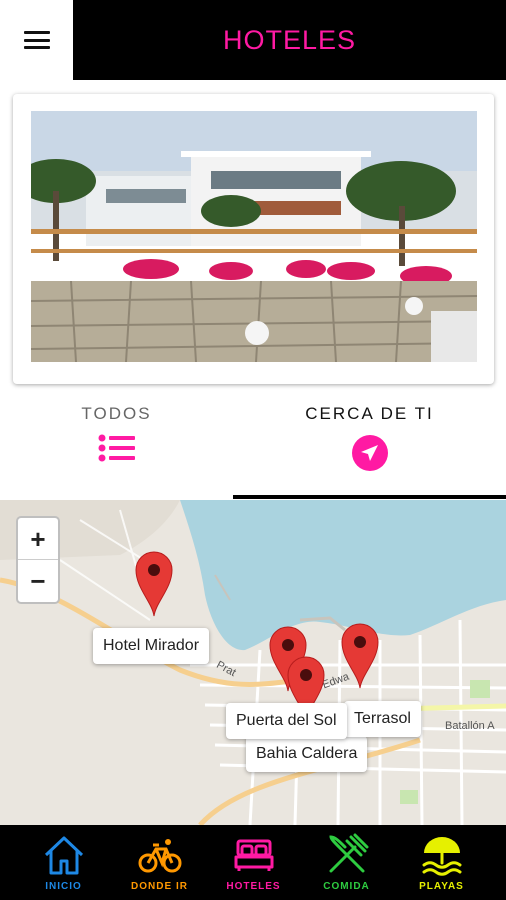 The height and width of the screenshot is (900, 506). Describe the element at coordinates (382, 719) in the screenshot. I see `hotel-label-terrasol: Terrasol` at that location.